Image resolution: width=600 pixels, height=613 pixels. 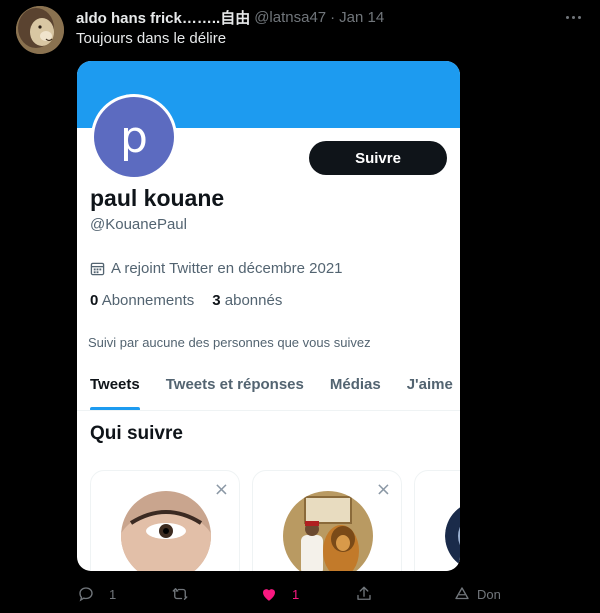 What do you see at coordinates (378, 158) in the screenshot?
I see `follow-button: Suivre` at bounding box center [378, 158].